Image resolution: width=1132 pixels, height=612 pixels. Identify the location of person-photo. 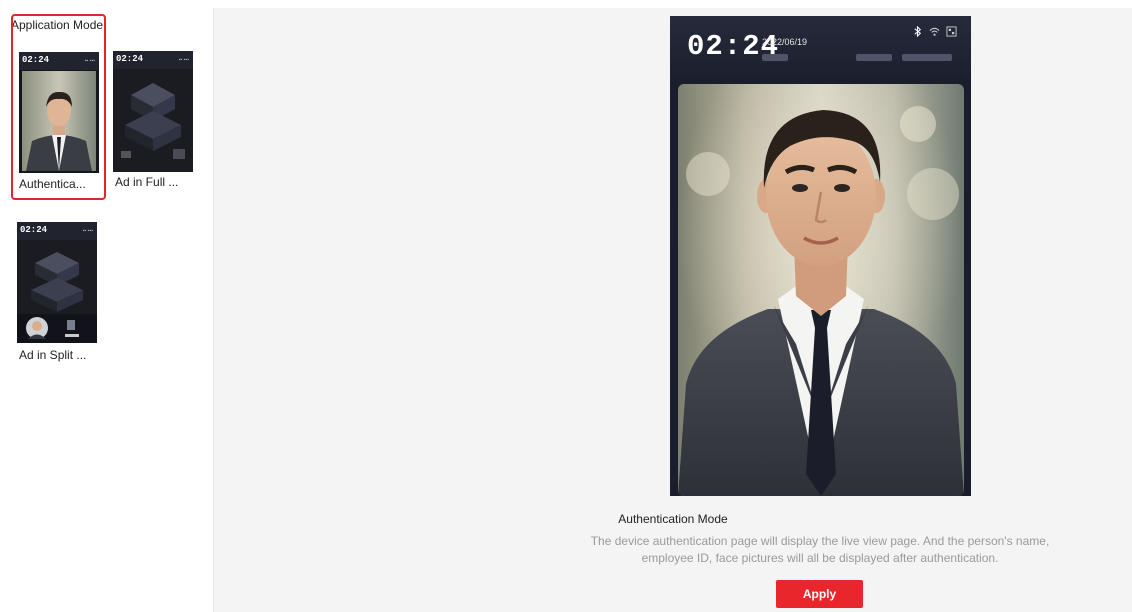
(59, 121).